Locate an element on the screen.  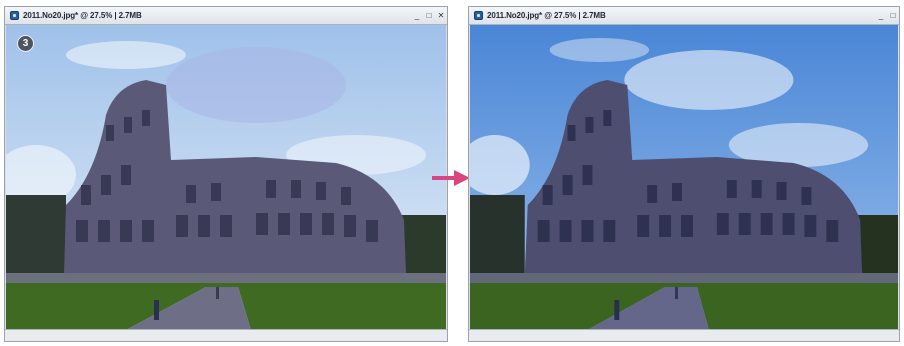
right-arrow-icon is located at coordinates (451, 178).